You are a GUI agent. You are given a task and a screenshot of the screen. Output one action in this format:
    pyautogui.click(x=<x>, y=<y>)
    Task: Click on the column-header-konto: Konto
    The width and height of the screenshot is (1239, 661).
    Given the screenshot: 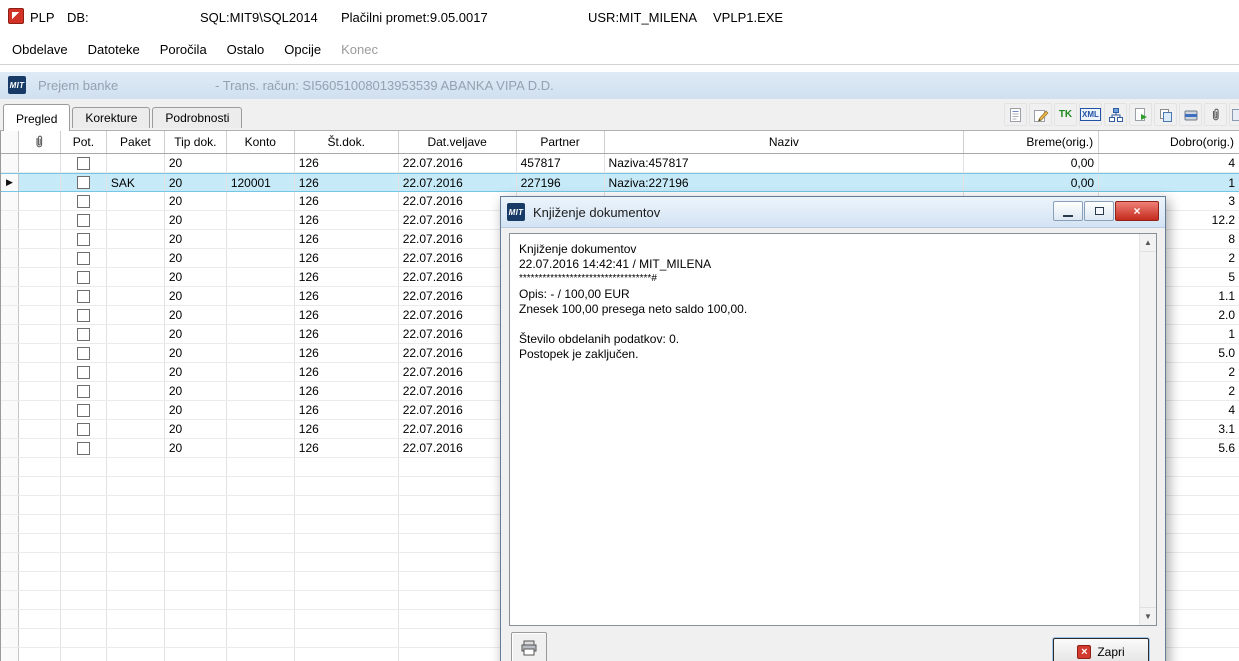 What is the action you would take?
    pyautogui.click(x=261, y=142)
    